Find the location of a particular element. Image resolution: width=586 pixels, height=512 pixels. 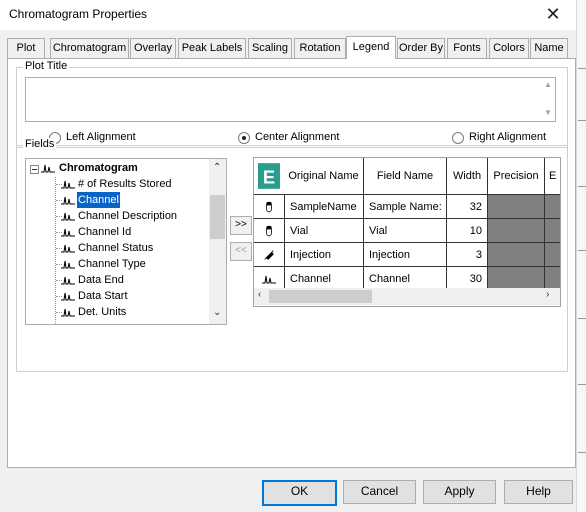

tree-item-label: Data End is located at coordinates (101, 280).